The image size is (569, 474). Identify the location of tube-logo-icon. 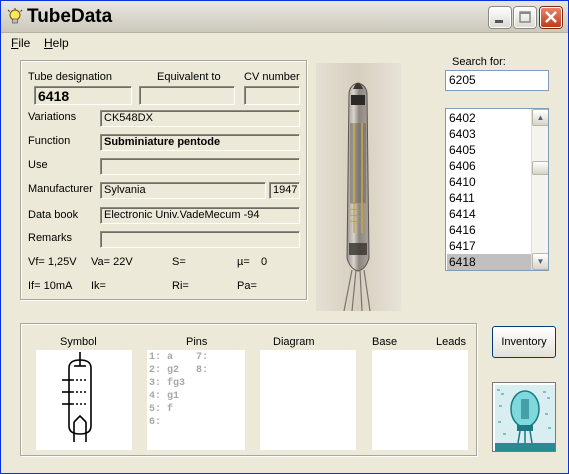
(524, 417).